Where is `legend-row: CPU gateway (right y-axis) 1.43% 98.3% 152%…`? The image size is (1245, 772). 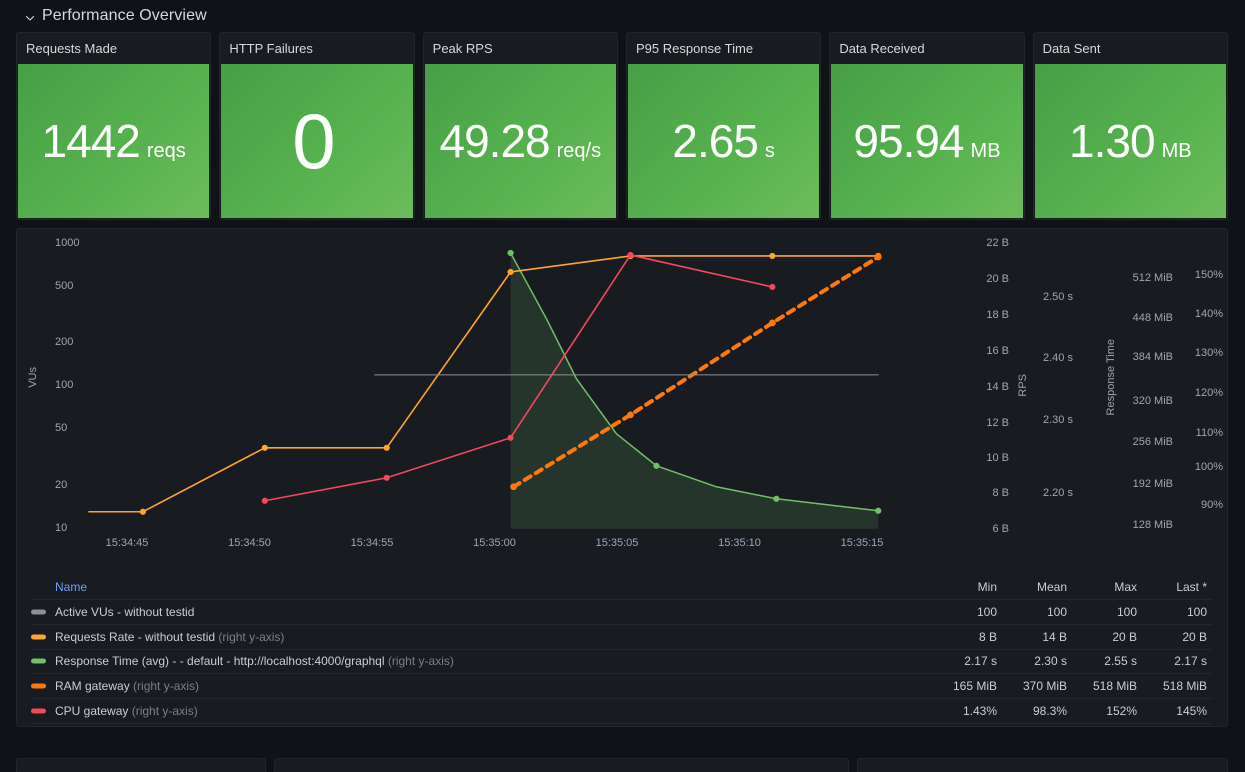 legend-row: CPU gateway (right y-axis) 1.43% 98.3% 152%… is located at coordinates (622, 711).